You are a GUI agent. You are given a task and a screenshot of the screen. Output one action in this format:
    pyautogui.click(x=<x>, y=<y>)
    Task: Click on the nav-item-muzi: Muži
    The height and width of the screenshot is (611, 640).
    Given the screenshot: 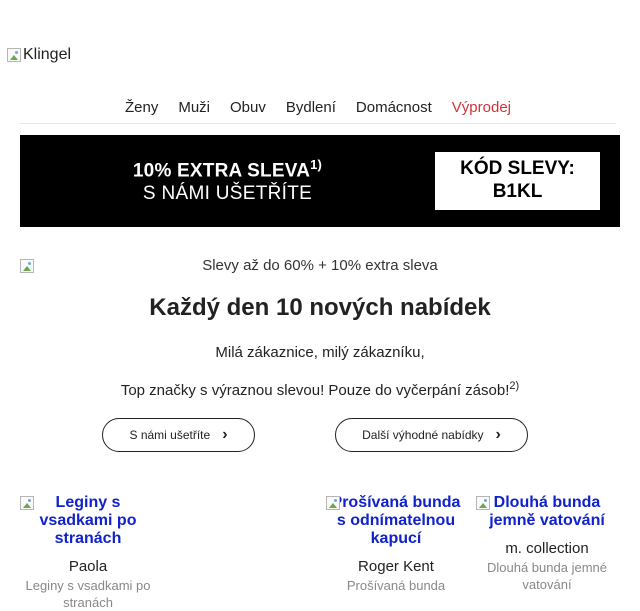 What is the action you would take?
    pyautogui.click(x=194, y=111)
    